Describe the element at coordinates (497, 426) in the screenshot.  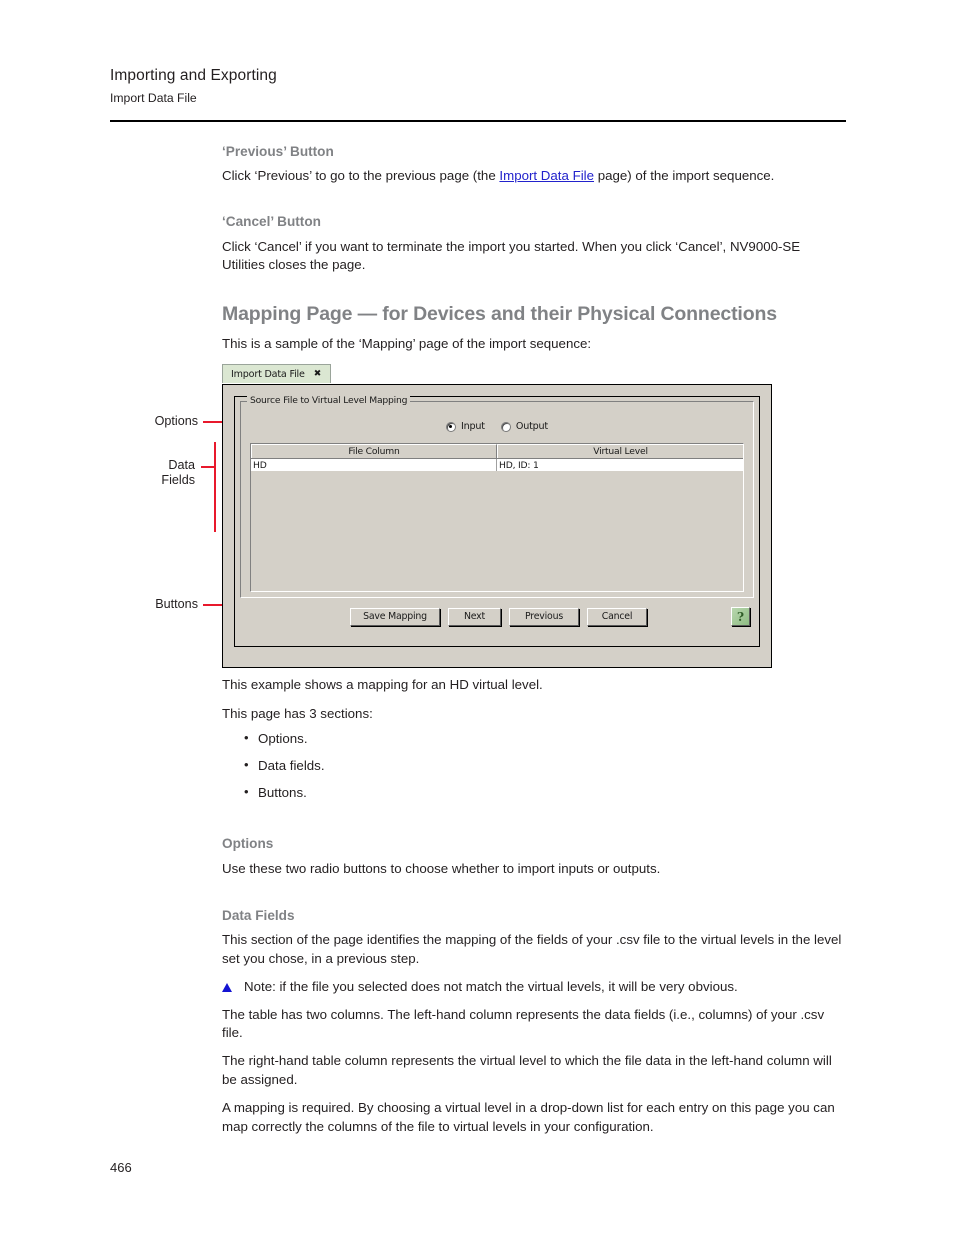
I see `direction-radio-group: Input Output` at that location.